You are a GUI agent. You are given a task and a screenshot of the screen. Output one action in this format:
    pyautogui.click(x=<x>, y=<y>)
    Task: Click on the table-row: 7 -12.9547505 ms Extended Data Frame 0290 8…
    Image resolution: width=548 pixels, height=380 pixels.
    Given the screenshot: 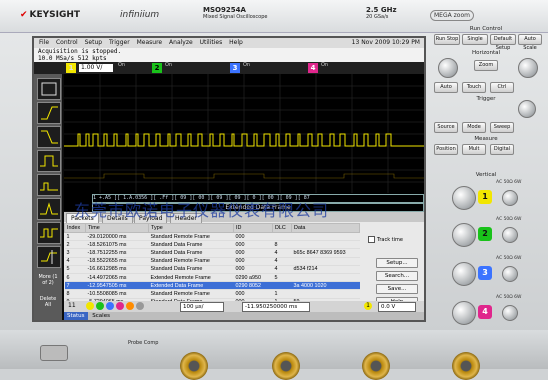 What is the action you would take?
    pyautogui.click(x=212, y=286)
    